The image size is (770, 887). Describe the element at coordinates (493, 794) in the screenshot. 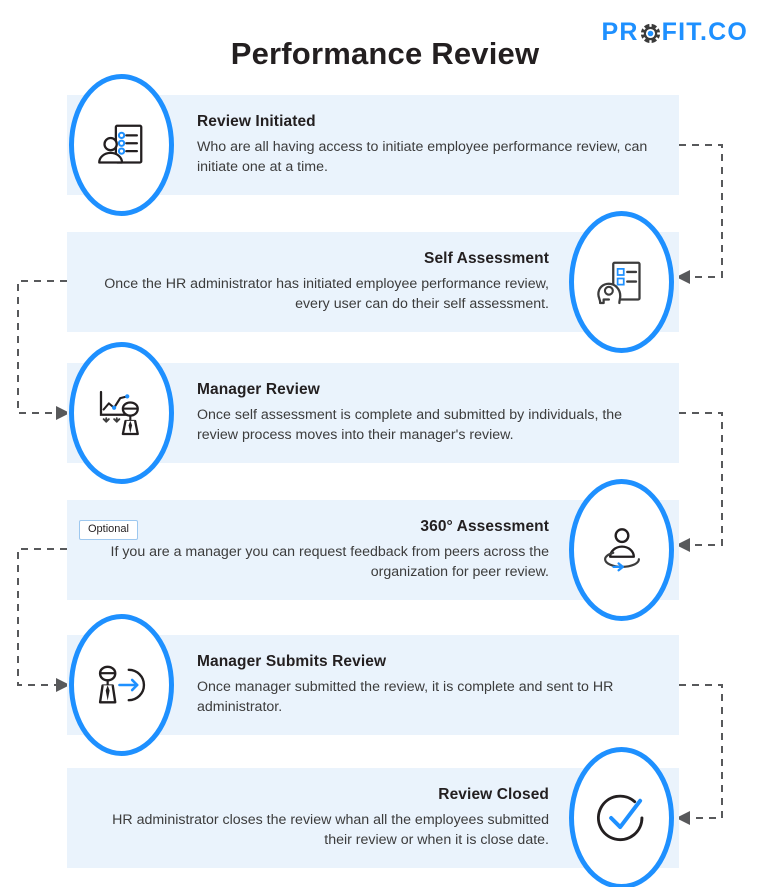

I see `step-title: Review Closed` at that location.